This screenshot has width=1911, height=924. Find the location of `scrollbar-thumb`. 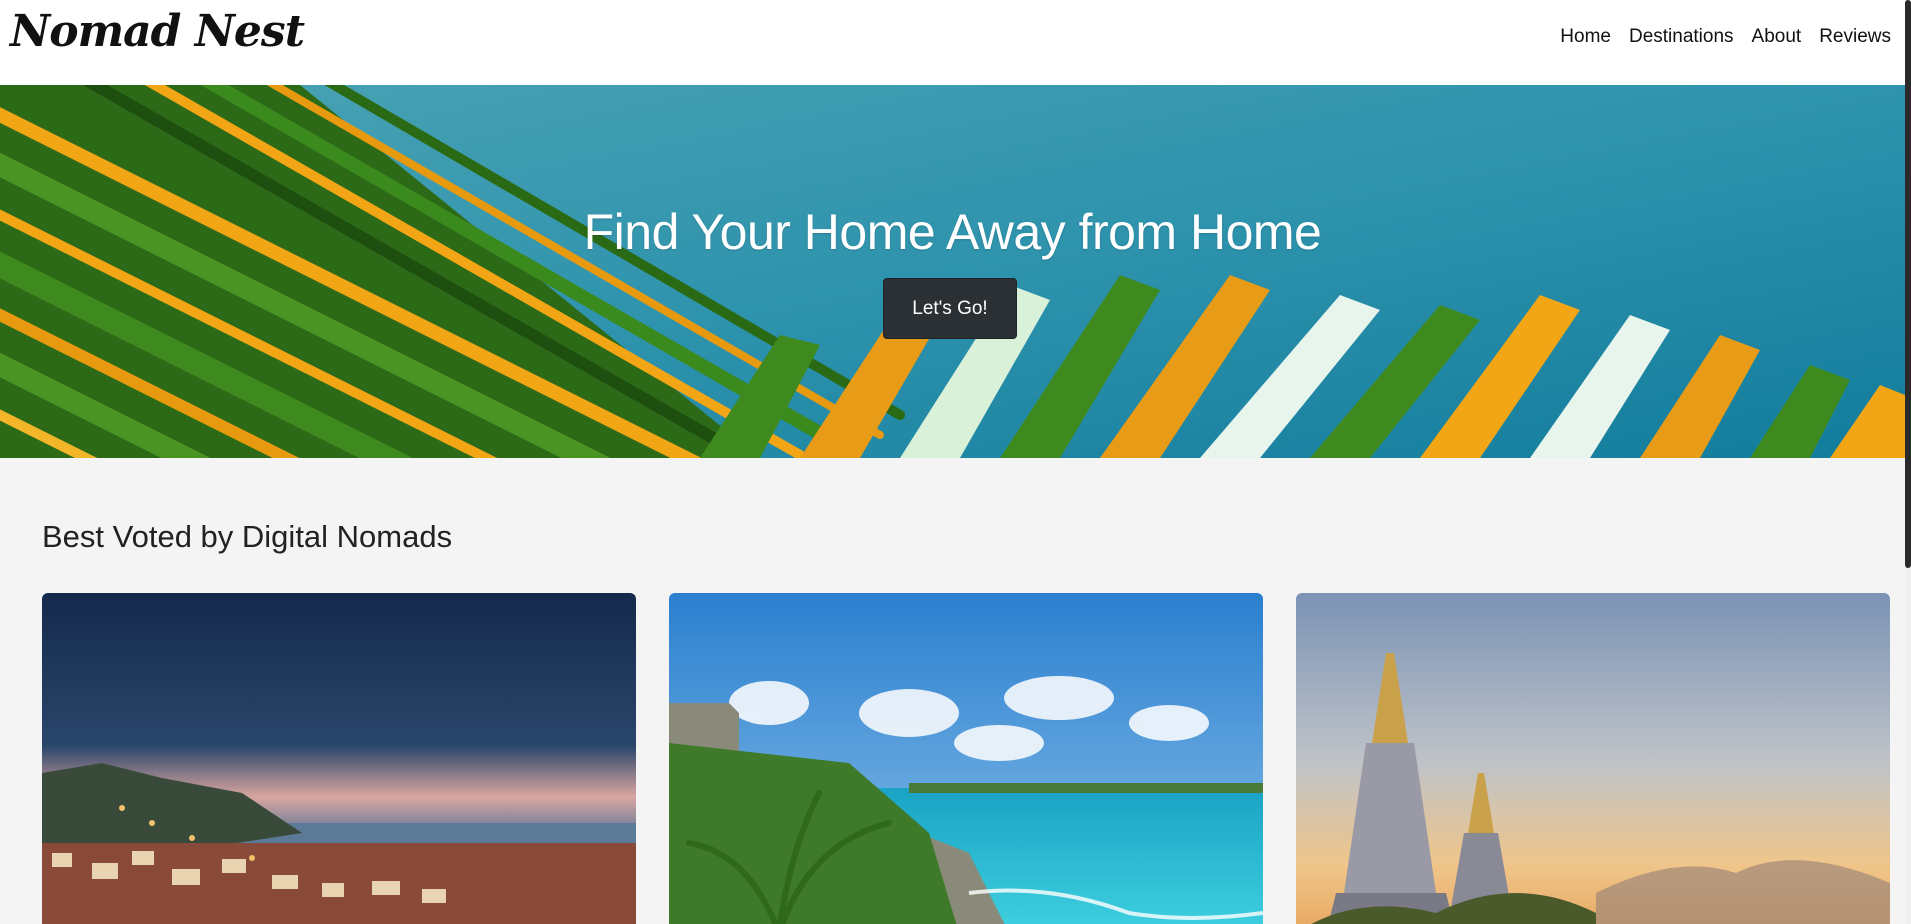

scrollbar-thumb is located at coordinates (1908, 284).